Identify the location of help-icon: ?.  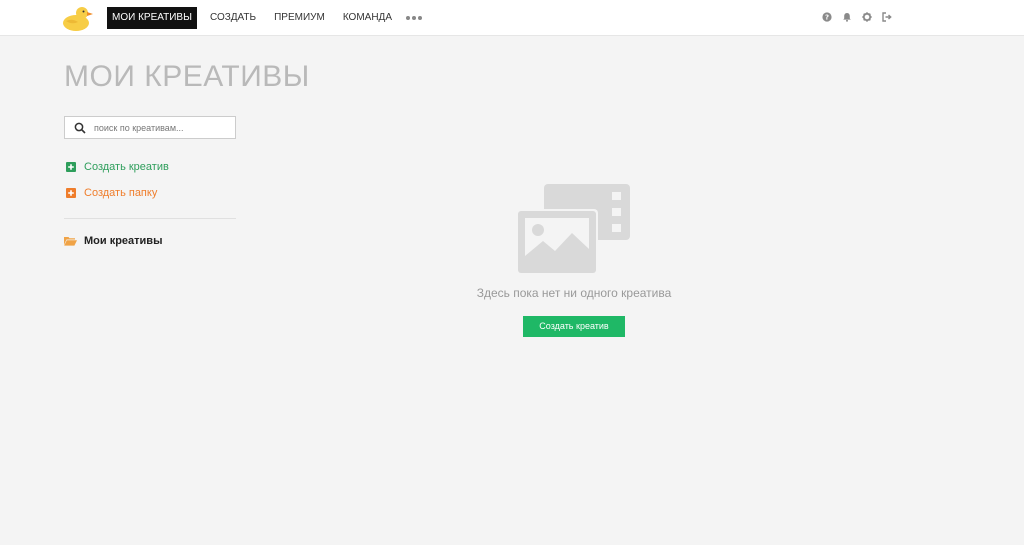
(827, 17).